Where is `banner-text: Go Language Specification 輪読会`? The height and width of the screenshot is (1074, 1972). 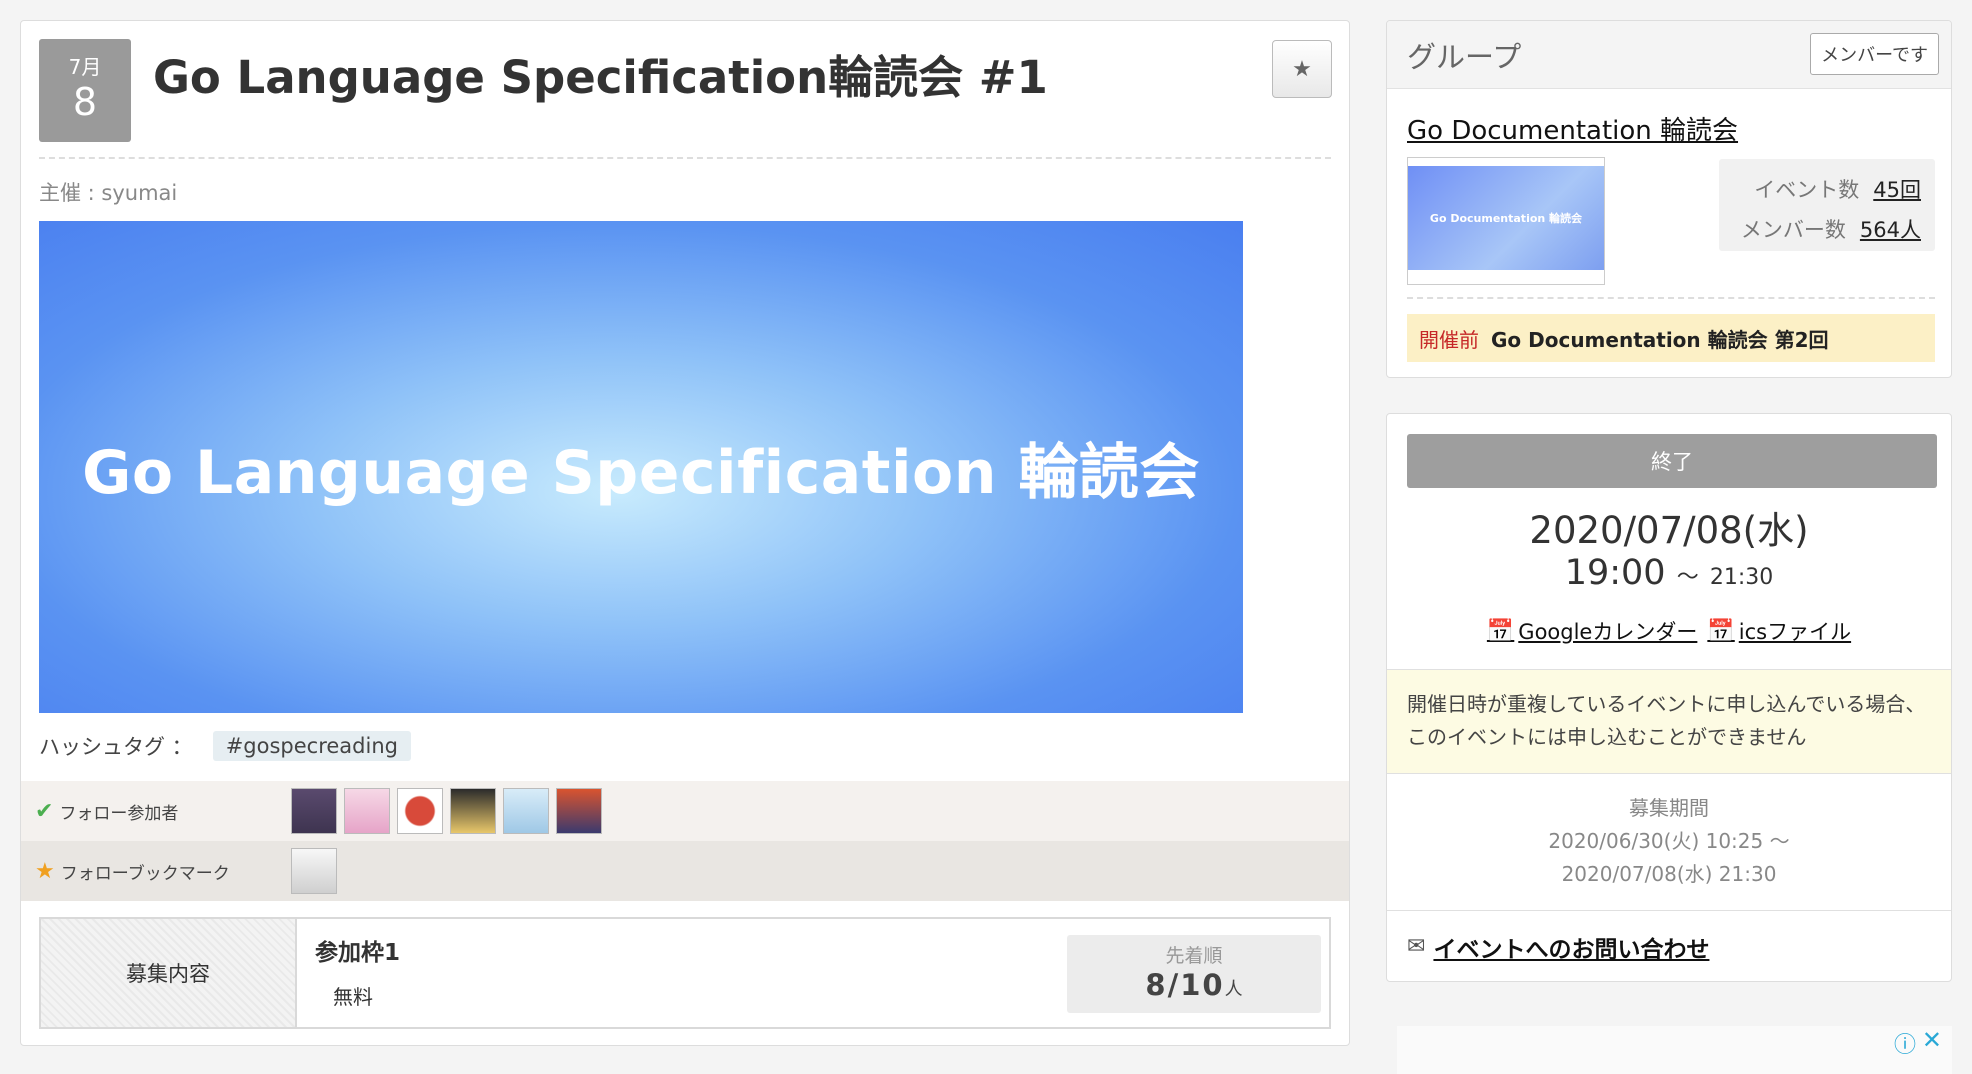 banner-text: Go Language Specification 輪読会 is located at coordinates (641, 472).